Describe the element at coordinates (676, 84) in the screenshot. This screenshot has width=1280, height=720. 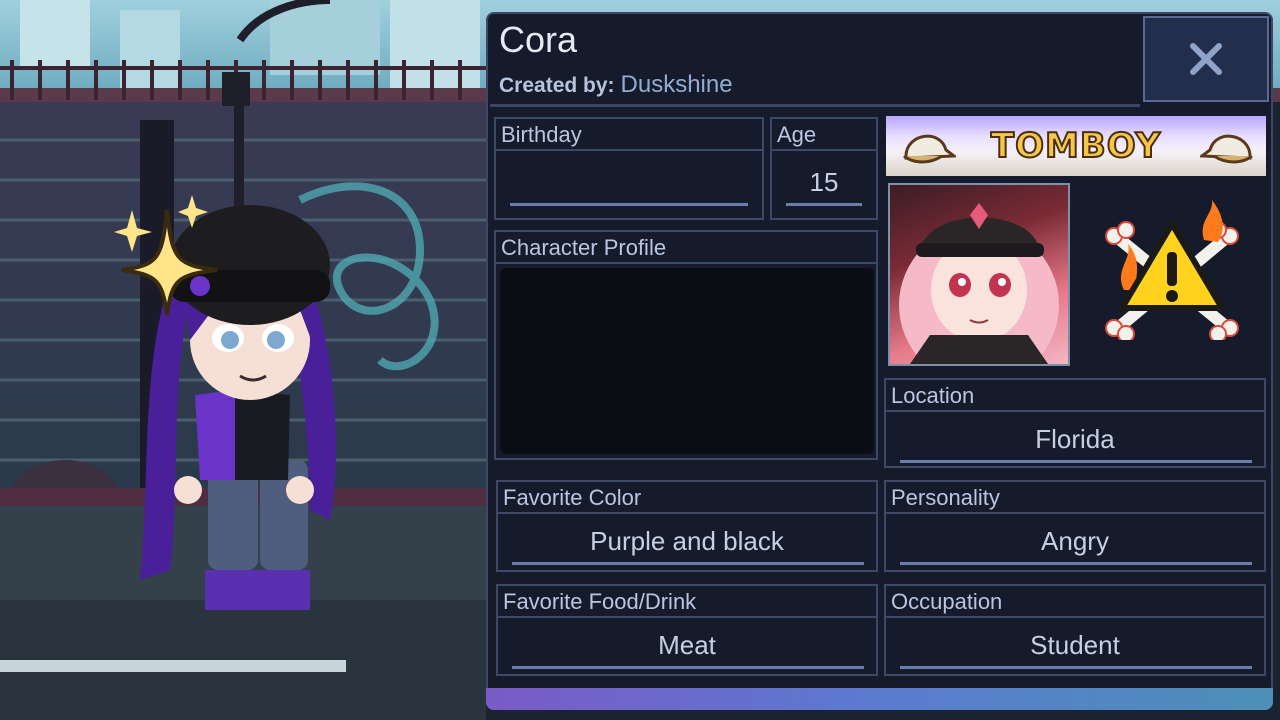
I see `creator-name: Duskshine` at that location.